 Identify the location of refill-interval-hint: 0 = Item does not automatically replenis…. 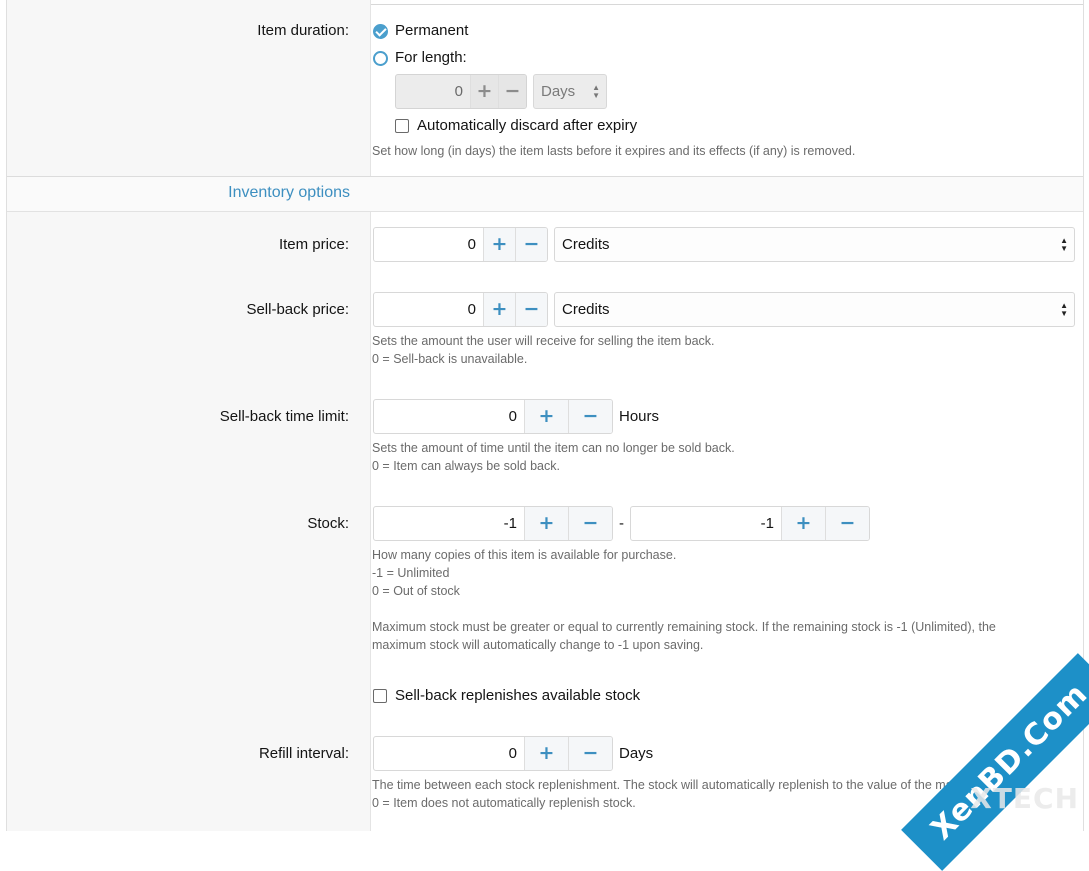
(504, 803).